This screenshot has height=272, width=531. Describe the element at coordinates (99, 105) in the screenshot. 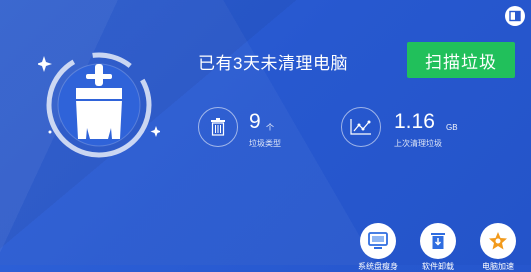

I see `broom-illustration` at that location.